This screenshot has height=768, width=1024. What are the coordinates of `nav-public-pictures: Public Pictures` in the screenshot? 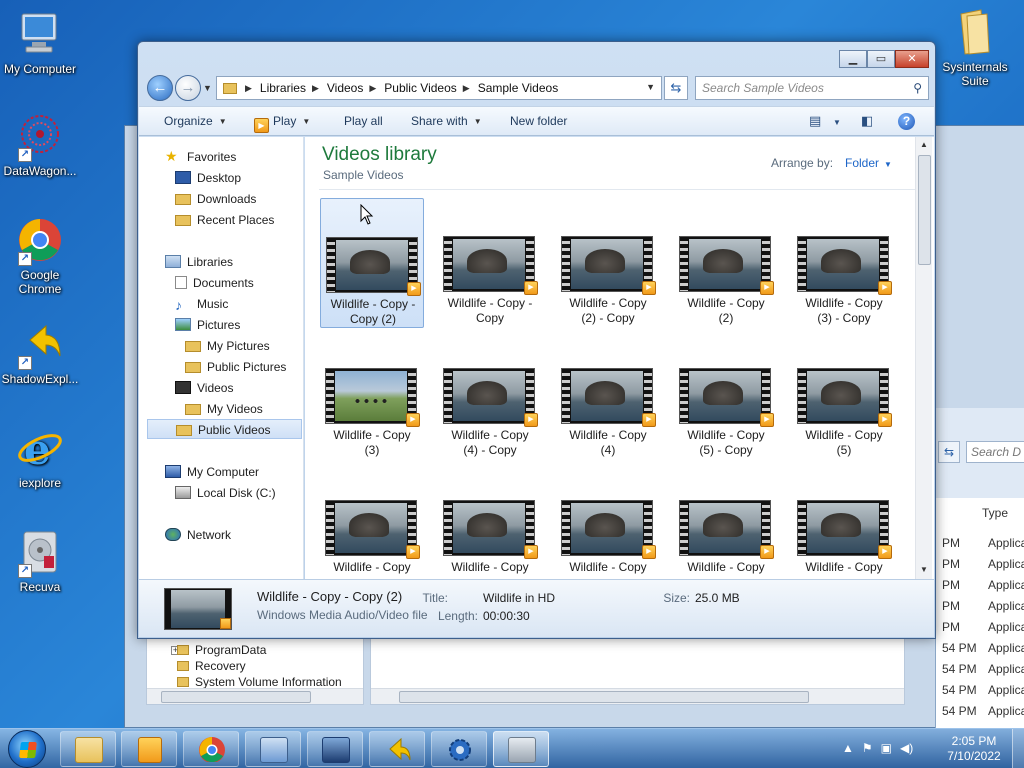 It's located at (235, 367).